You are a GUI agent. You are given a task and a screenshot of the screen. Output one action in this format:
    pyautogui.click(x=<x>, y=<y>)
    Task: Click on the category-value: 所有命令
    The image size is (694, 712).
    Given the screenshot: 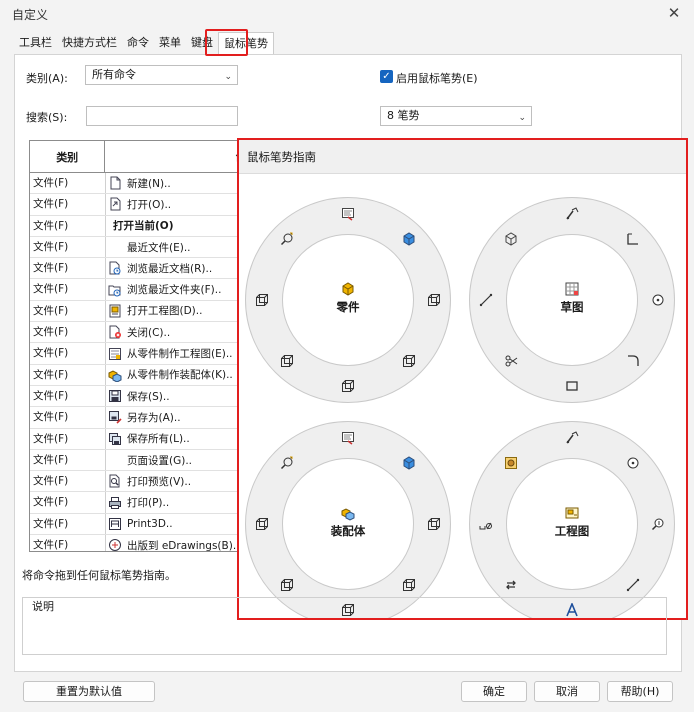 What is the action you would take?
    pyautogui.click(x=114, y=74)
    